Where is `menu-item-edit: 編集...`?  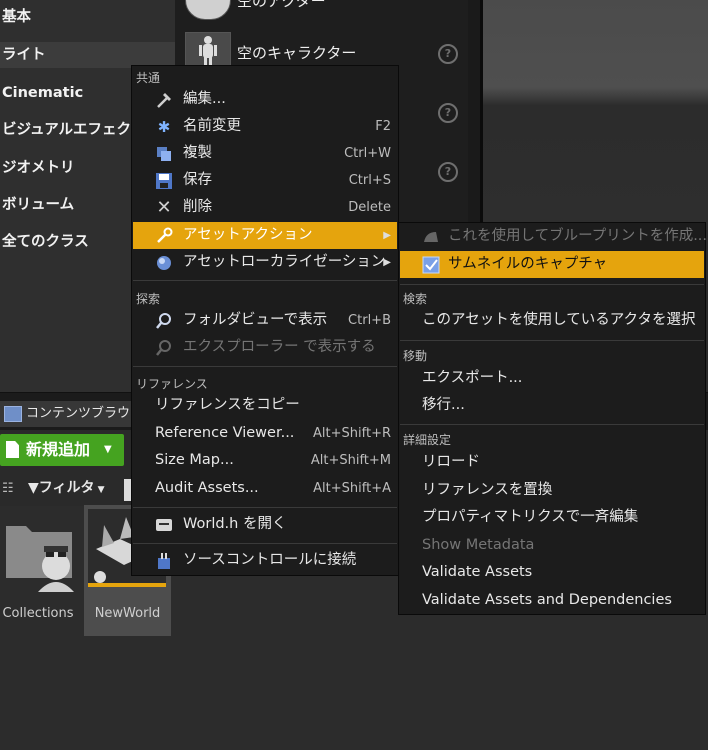 menu-item-edit: 編集... is located at coordinates (265, 99).